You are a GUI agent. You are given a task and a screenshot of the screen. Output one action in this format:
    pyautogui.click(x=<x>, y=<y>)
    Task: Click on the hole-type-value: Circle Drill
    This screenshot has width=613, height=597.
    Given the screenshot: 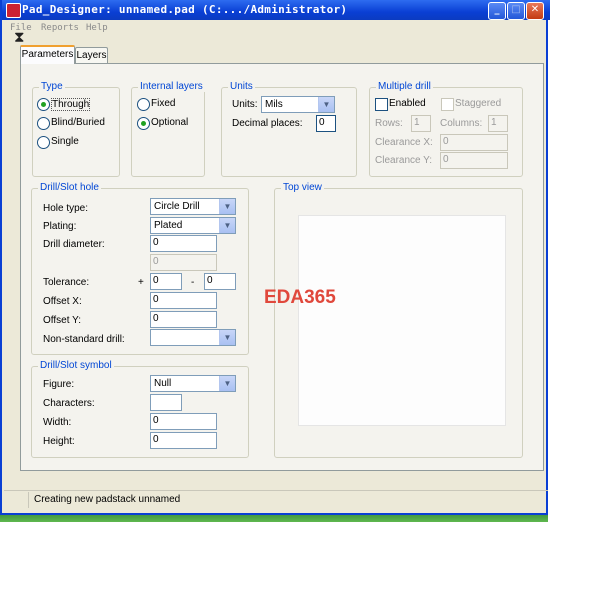 What is the action you would take?
    pyautogui.click(x=177, y=206)
    